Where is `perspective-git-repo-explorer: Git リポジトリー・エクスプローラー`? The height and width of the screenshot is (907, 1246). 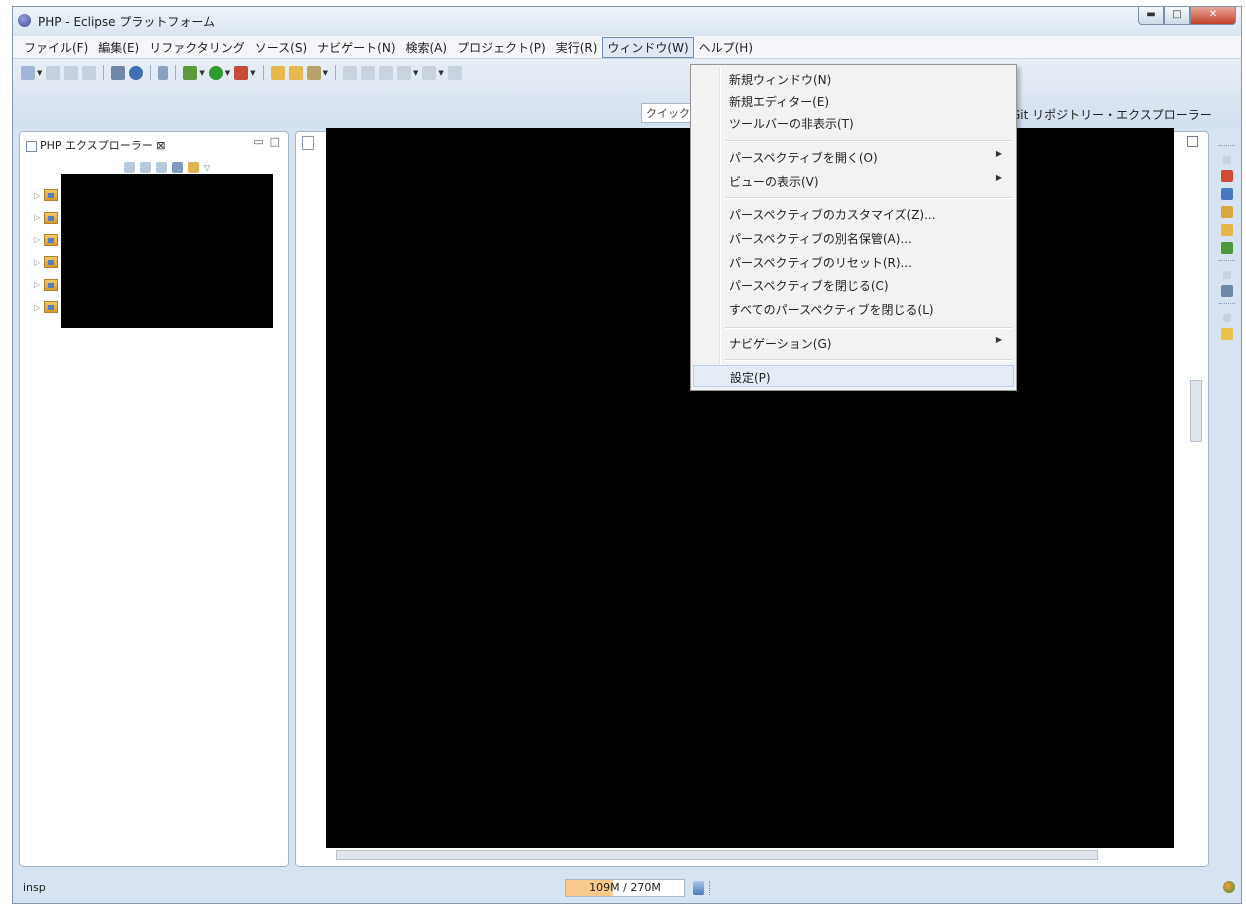 perspective-git-repo-explorer: Git リポジトリー・エクスプローラー is located at coordinates (1111, 114).